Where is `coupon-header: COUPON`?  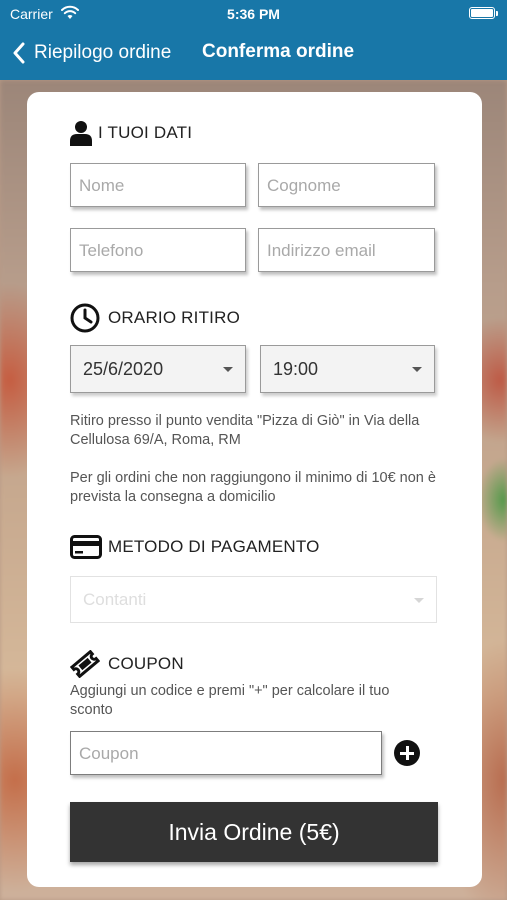 coupon-header: COUPON is located at coordinates (127, 664).